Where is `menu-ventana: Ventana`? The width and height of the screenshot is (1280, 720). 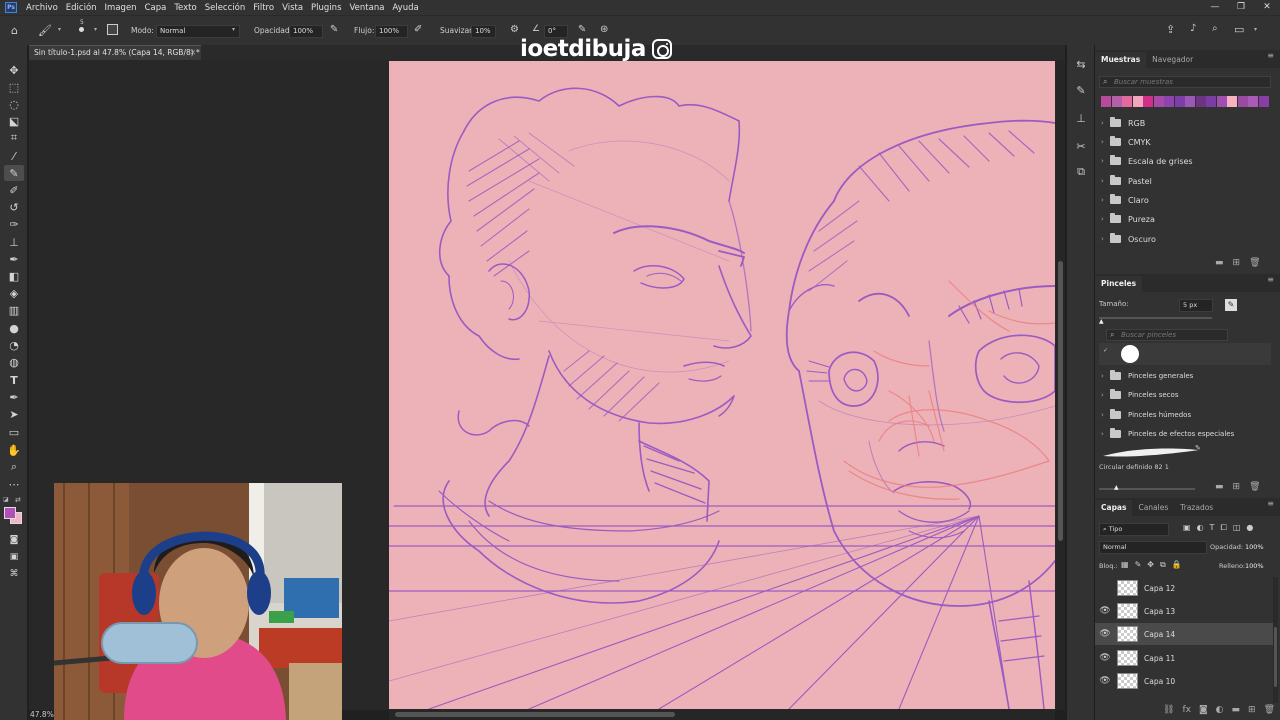
menu-ventana: Ventana is located at coordinates (367, 8).